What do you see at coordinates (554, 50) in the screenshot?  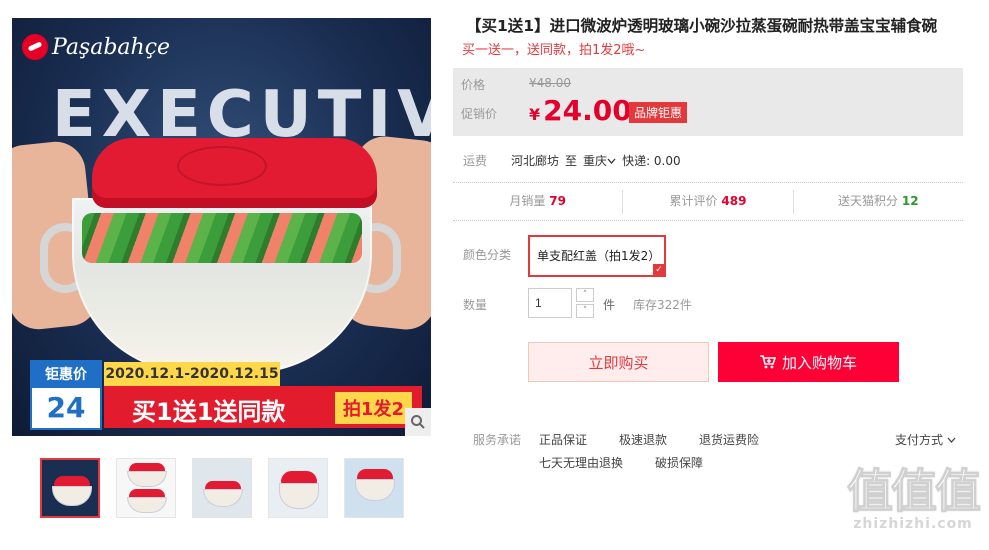 I see `product-subtitle: 买一送一，送同款，拍1发2哦~` at bounding box center [554, 50].